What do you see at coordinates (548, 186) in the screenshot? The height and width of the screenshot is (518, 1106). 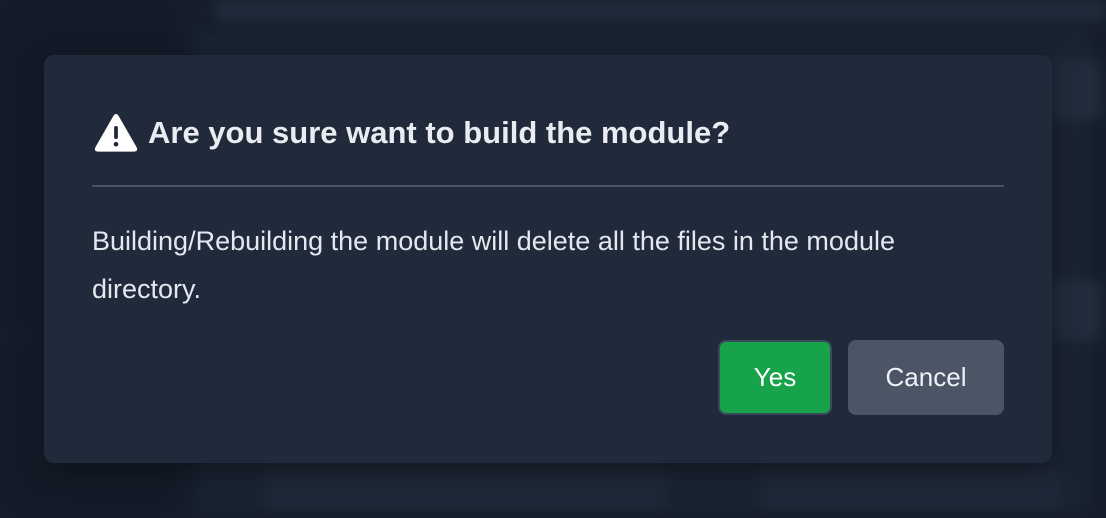 I see `dialog-divider` at bounding box center [548, 186].